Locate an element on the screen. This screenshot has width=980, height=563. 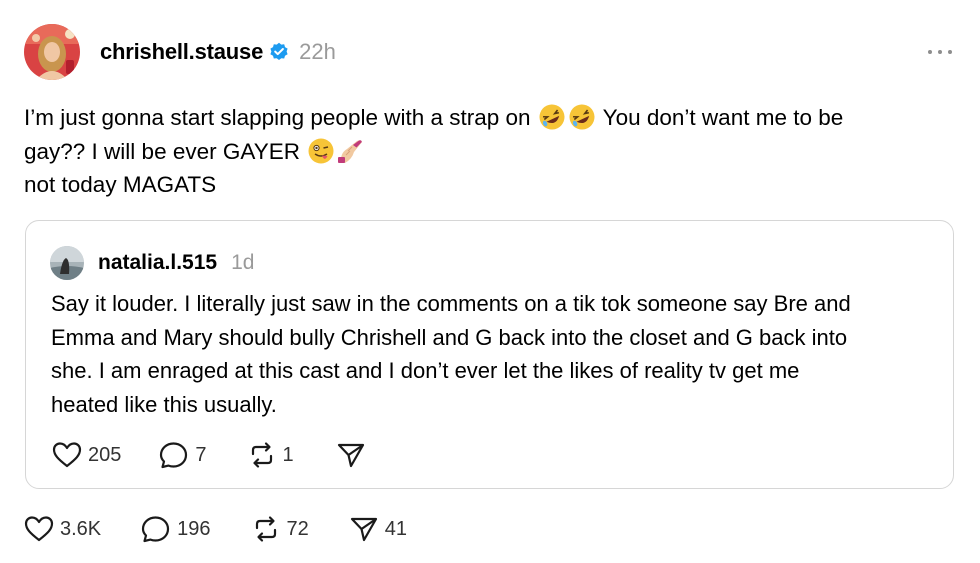
quoted-reply-count: 7 is located at coordinates (201, 454).